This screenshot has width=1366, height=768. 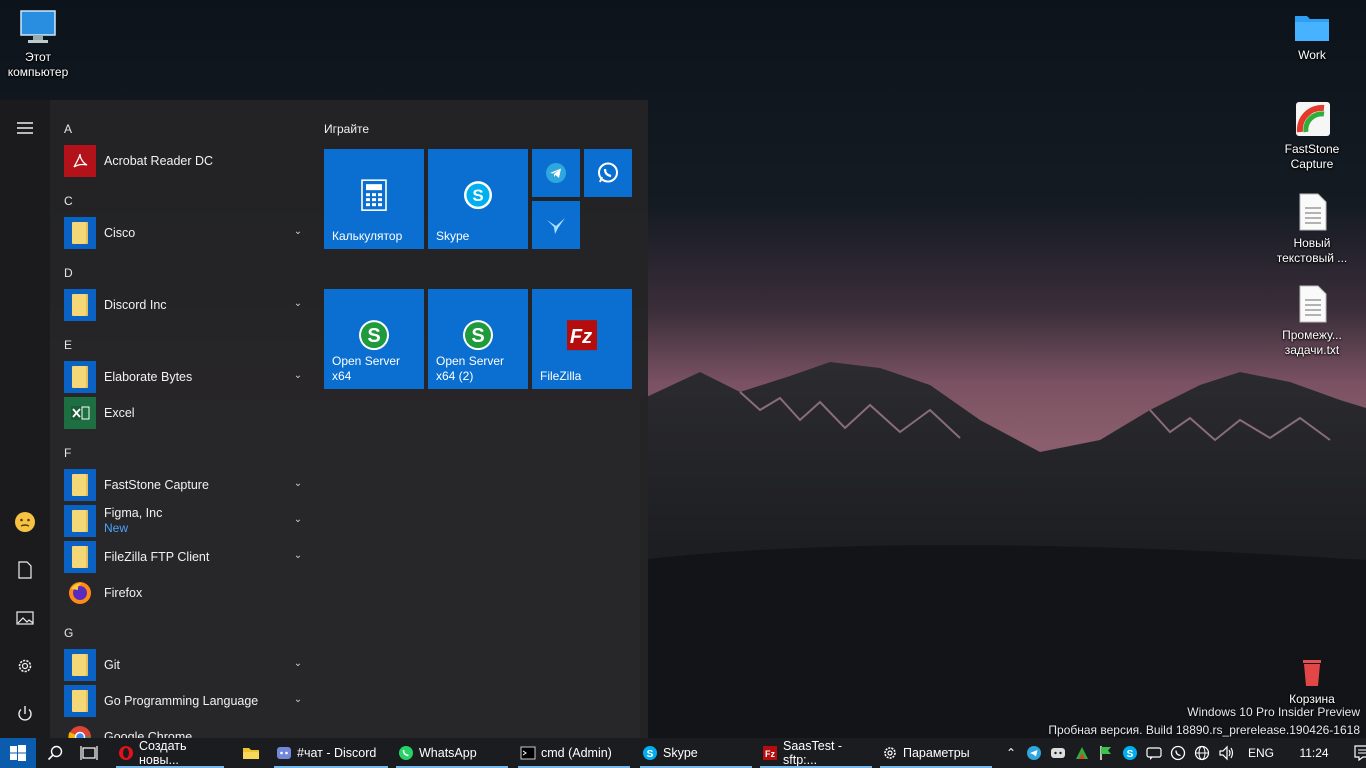 I want to click on letter-header-d: D, so click(x=68, y=273).